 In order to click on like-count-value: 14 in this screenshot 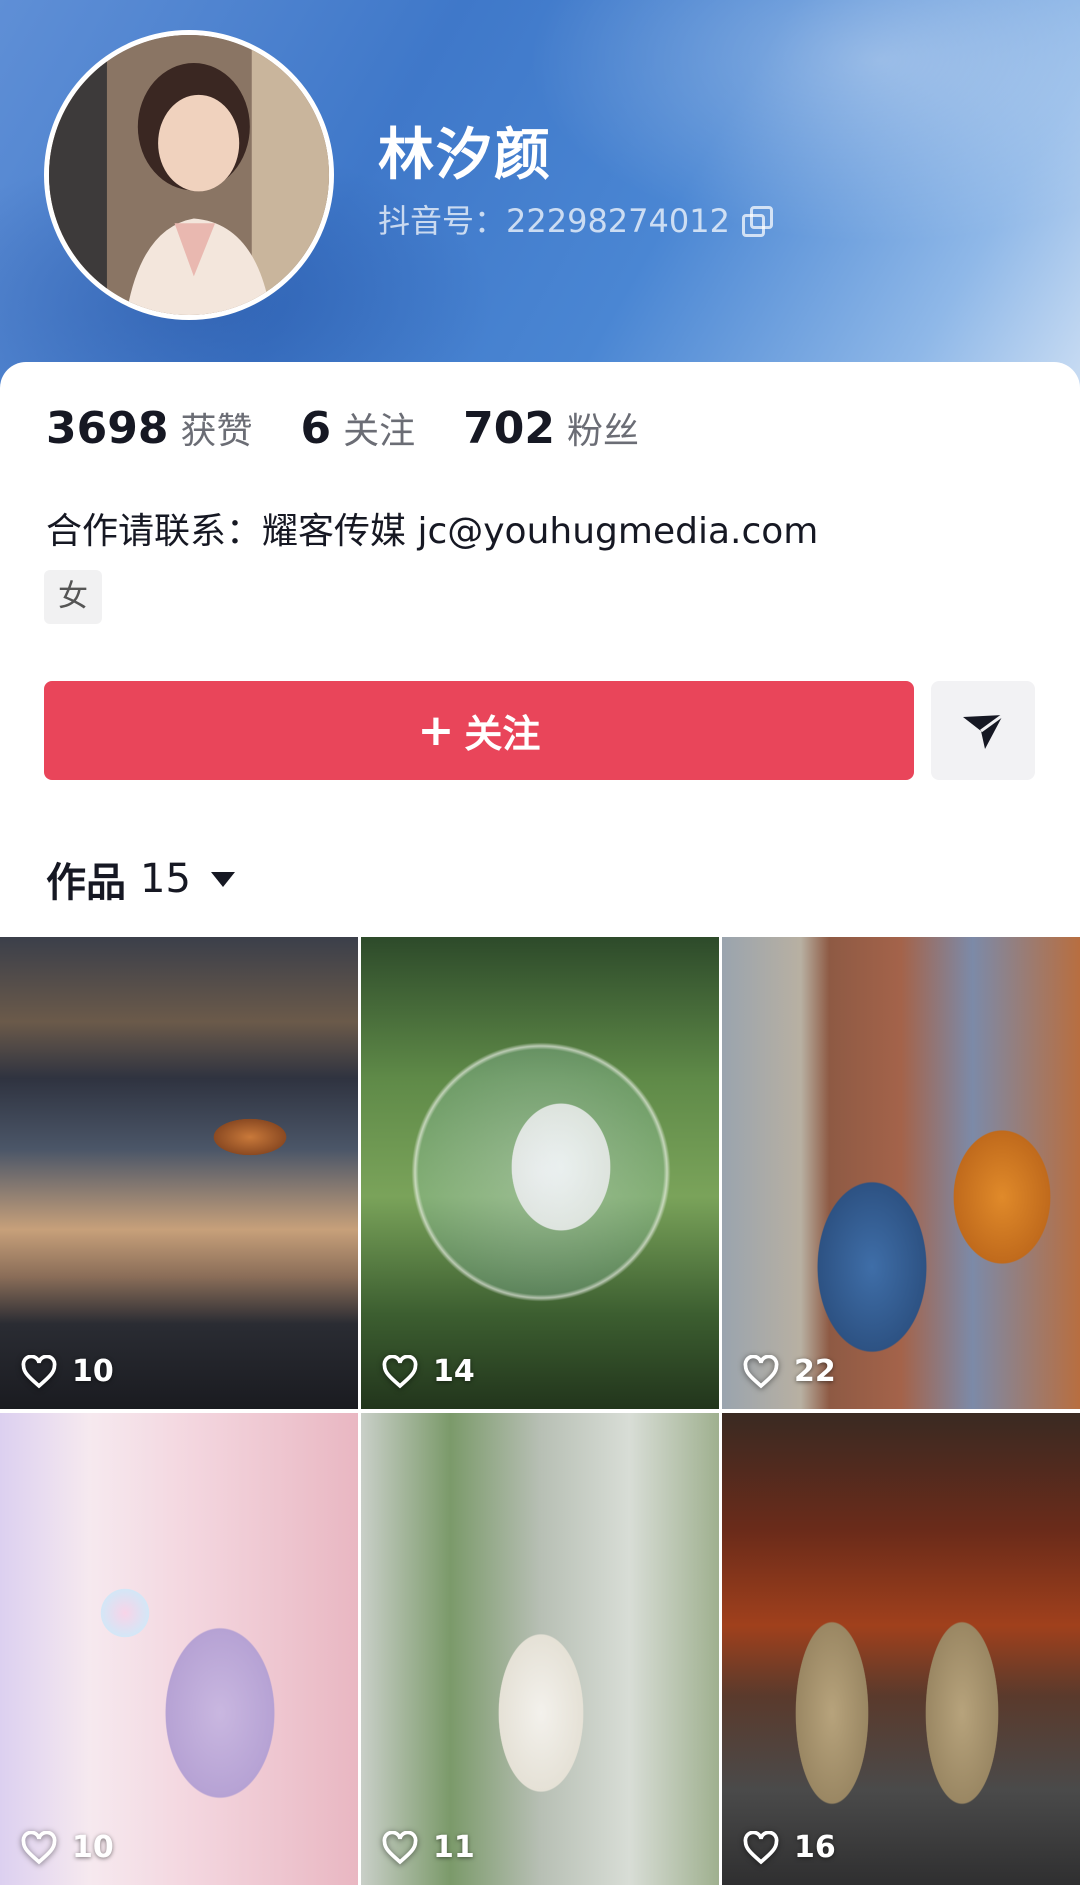, I will do `click(454, 1371)`.